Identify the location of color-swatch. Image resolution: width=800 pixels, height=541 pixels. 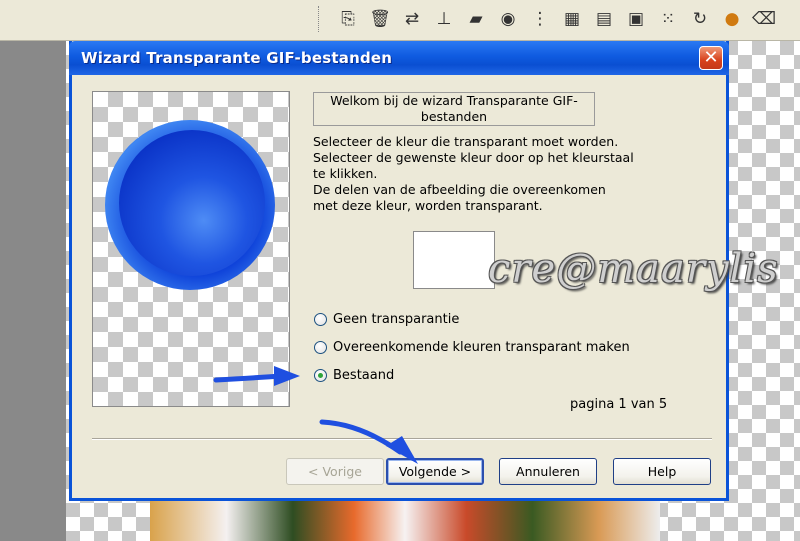
(454, 260).